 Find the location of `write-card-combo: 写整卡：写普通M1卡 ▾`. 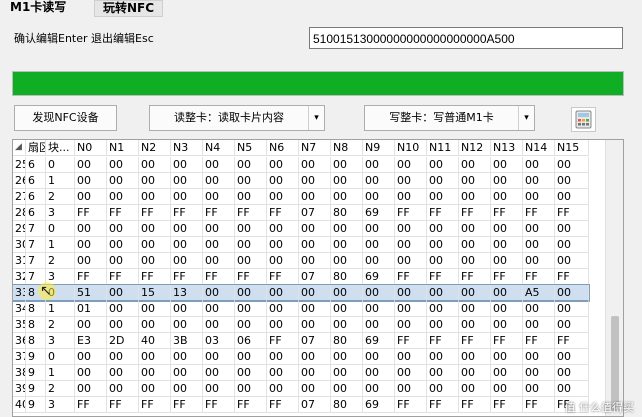

write-card-combo: 写整卡：写普通M1卡 ▾ is located at coordinates (449, 118).